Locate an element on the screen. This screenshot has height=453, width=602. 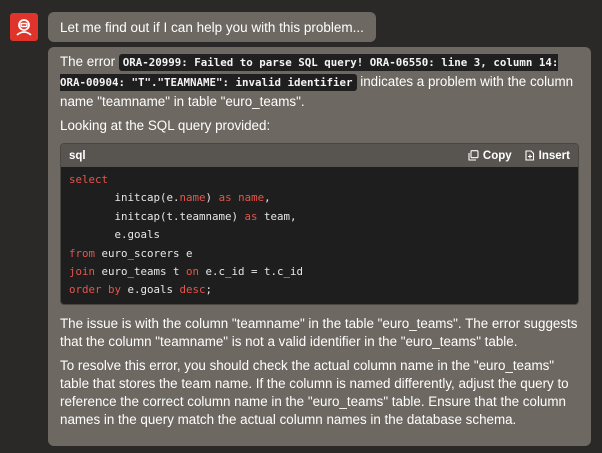
code-line: initcap(e.name) as name, is located at coordinates (170, 198).